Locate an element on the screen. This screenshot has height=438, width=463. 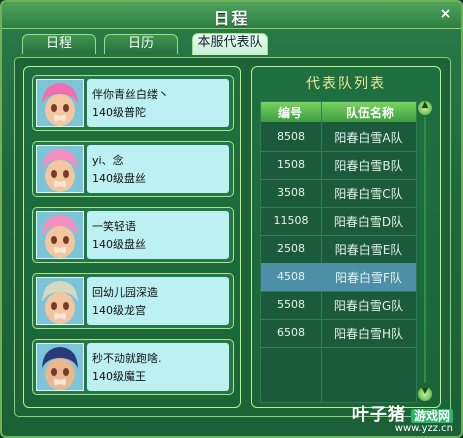
team-id: 11508 is located at coordinates (291, 220).